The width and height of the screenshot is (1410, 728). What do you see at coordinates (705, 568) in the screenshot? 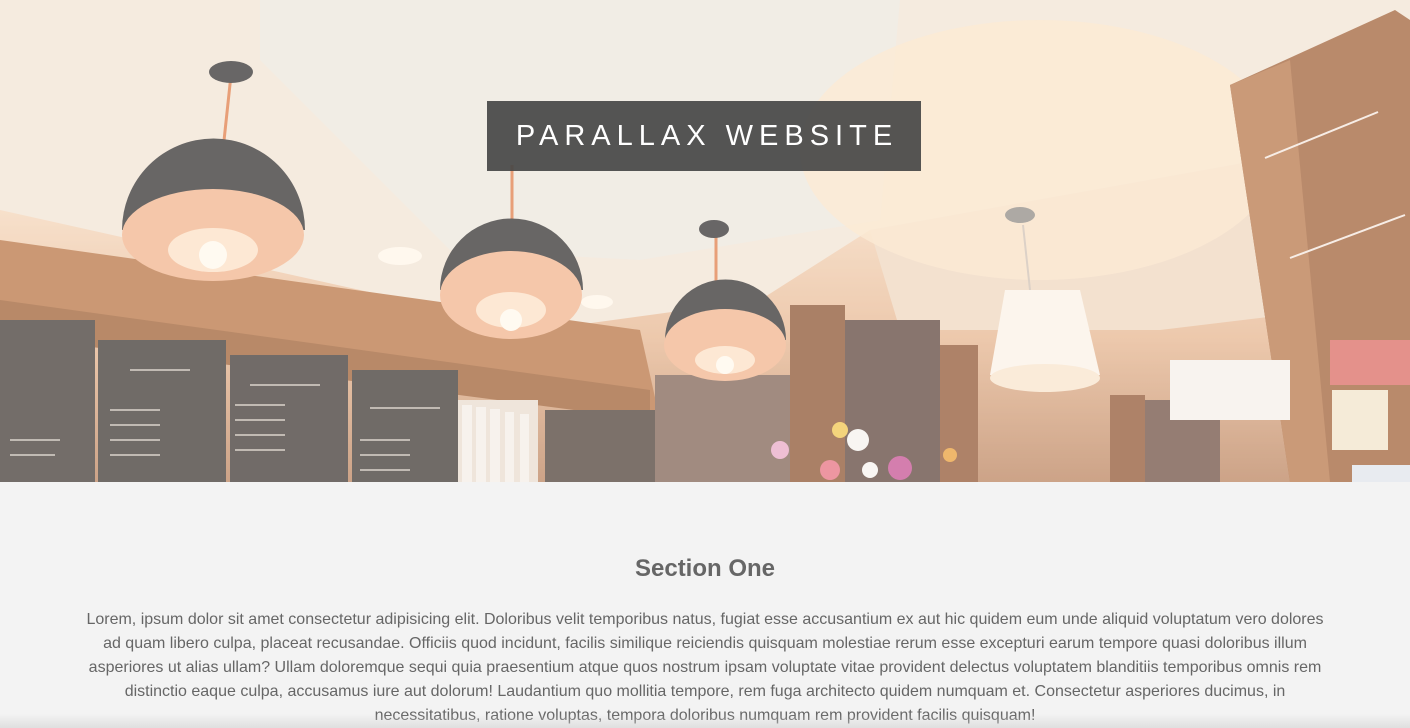
I see `section-heading: Section One` at bounding box center [705, 568].